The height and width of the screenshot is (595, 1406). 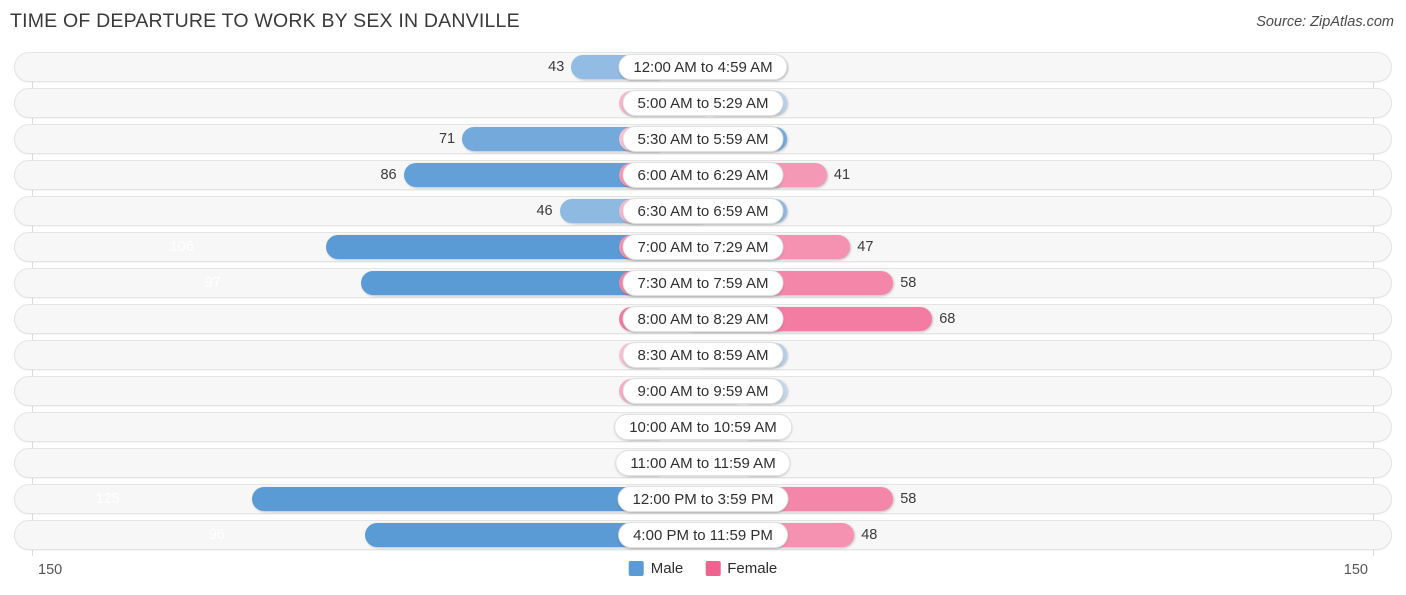 What do you see at coordinates (216, 535) in the screenshot?
I see `bar-value-male: 96` at bounding box center [216, 535].